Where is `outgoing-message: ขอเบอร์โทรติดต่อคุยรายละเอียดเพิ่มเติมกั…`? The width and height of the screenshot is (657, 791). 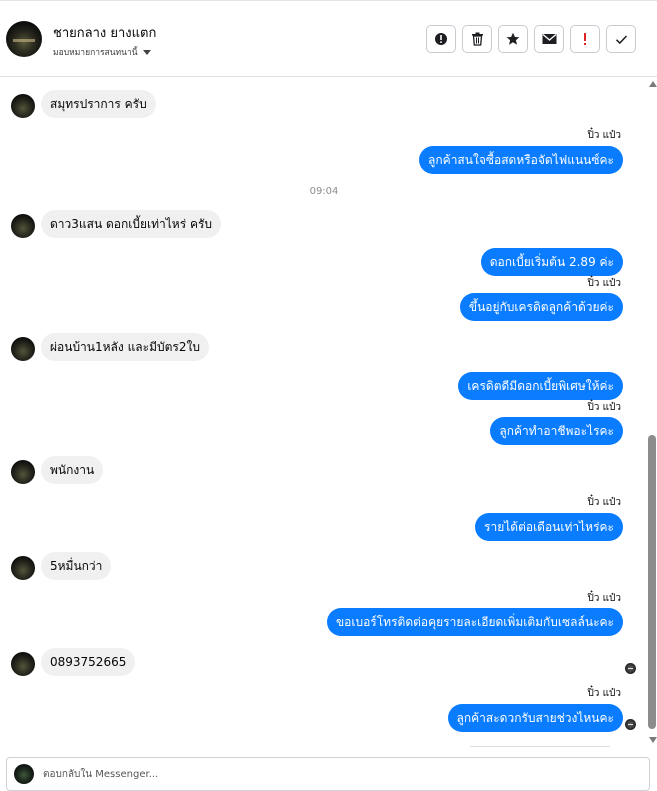 outgoing-message: ขอเบอร์โทรติดต่อคุยรายละเอียดเพิ่มเติมกั… is located at coordinates (474, 622).